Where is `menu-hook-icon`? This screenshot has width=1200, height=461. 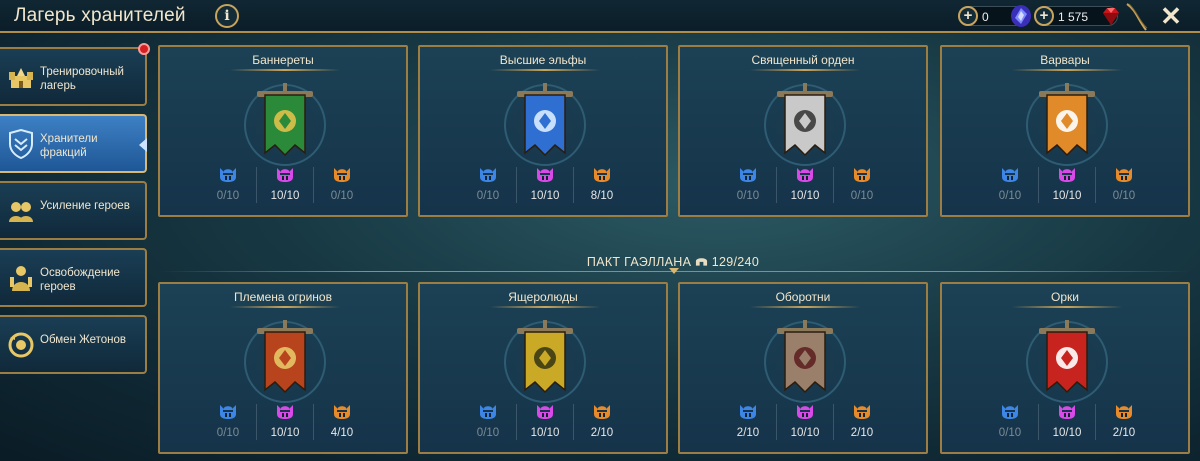
menu-hook-icon is located at coordinates (1137, 17).